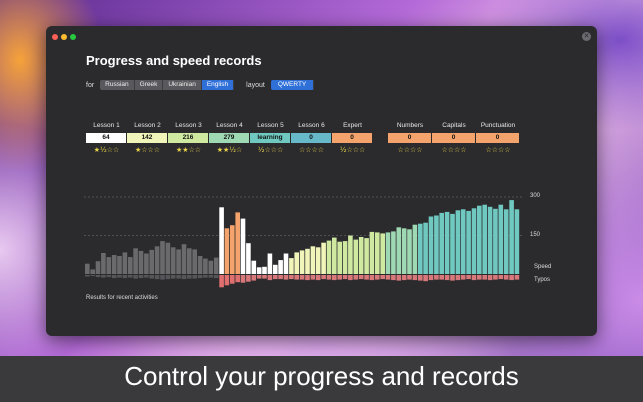  Describe the element at coordinates (218, 85) in the screenshot. I see `language-english: English` at that location.